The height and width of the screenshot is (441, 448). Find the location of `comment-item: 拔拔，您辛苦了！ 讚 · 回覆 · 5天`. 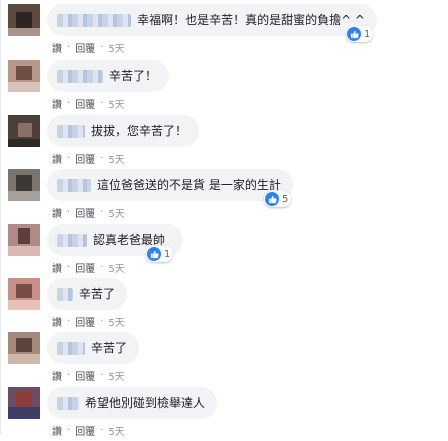

comment-item: 拔拔，您辛苦了！ 讚 · 回覆 · 5天 is located at coordinates (224, 142).